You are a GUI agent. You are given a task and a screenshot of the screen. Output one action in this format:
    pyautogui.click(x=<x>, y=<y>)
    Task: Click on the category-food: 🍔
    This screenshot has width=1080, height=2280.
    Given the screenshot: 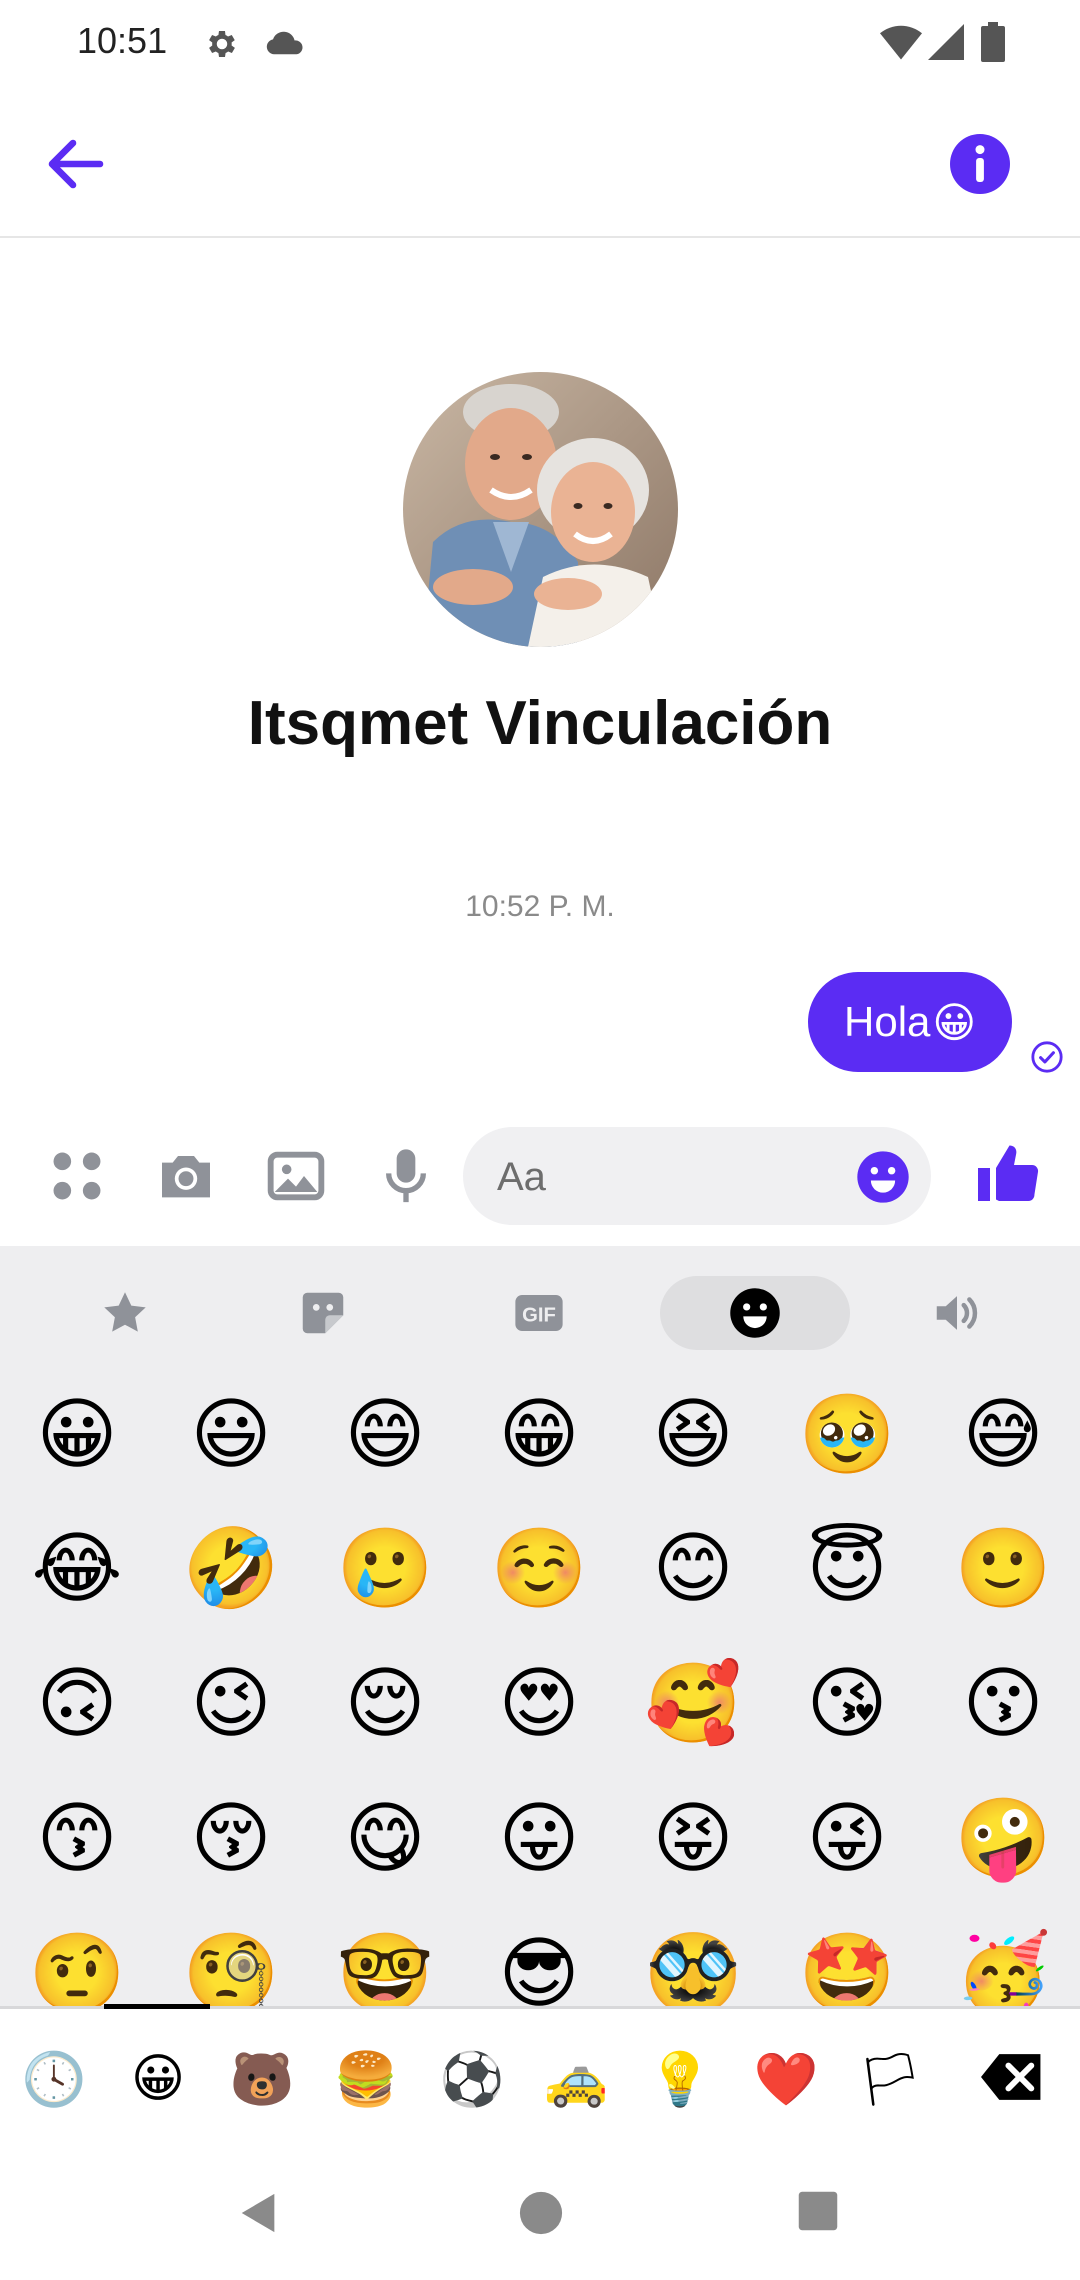 What is the action you would take?
    pyautogui.click(x=366, y=2079)
    